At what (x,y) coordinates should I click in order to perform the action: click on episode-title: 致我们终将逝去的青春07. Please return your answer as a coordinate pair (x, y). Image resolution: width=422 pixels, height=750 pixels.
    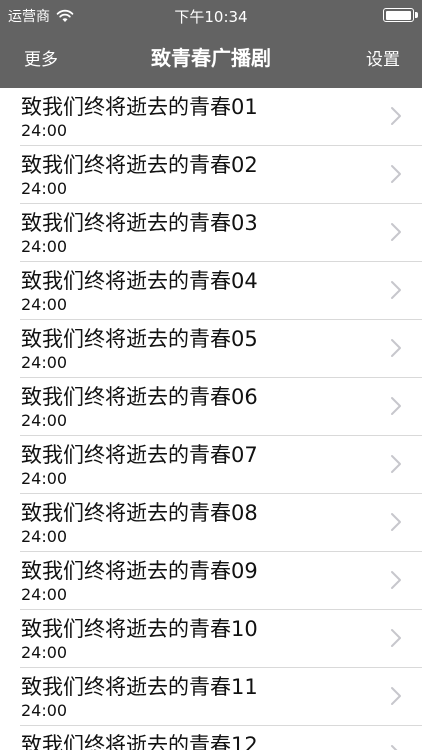
    Looking at the image, I should click on (139, 455).